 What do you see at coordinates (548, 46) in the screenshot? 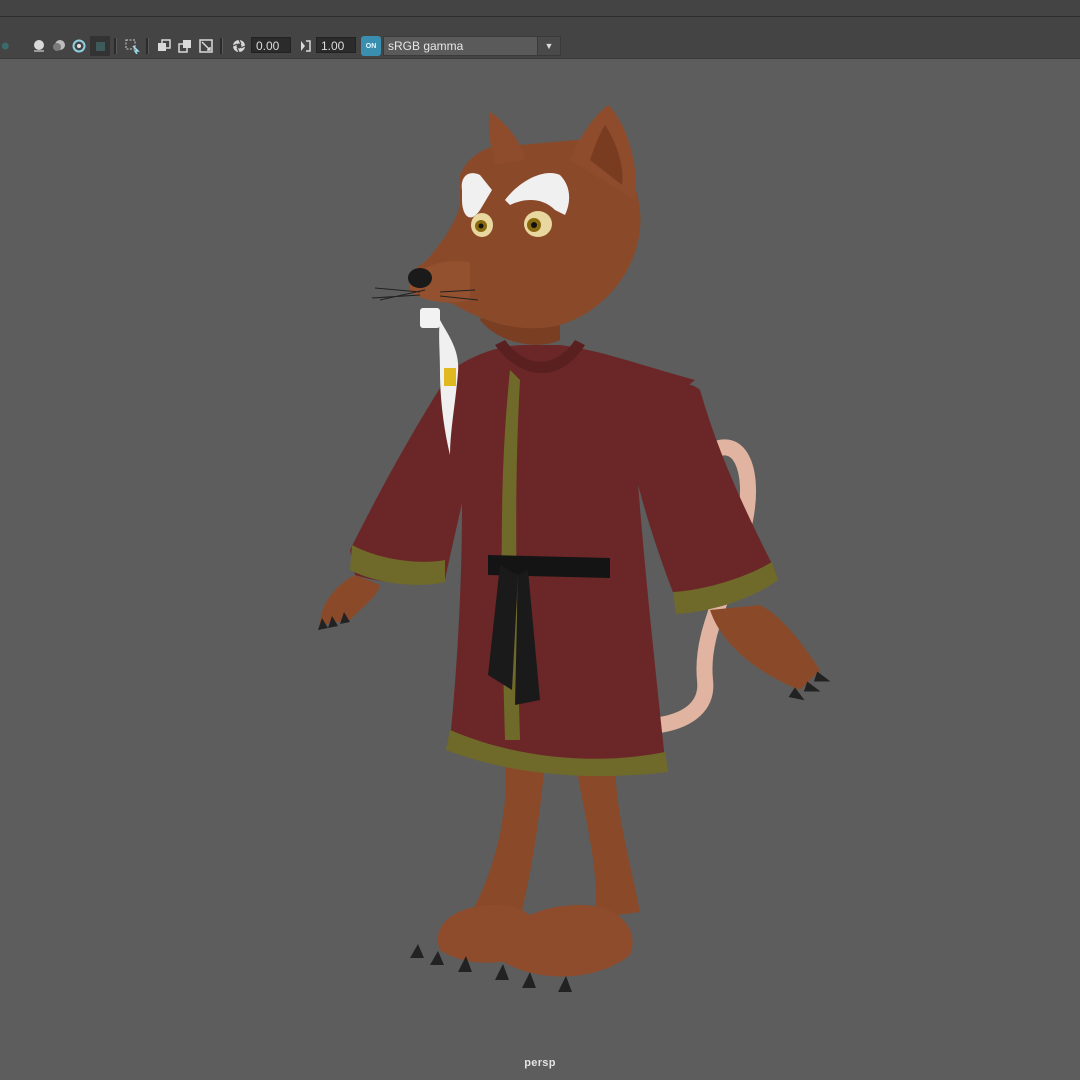
I see `chevron-down-icon: ▼` at bounding box center [548, 46].